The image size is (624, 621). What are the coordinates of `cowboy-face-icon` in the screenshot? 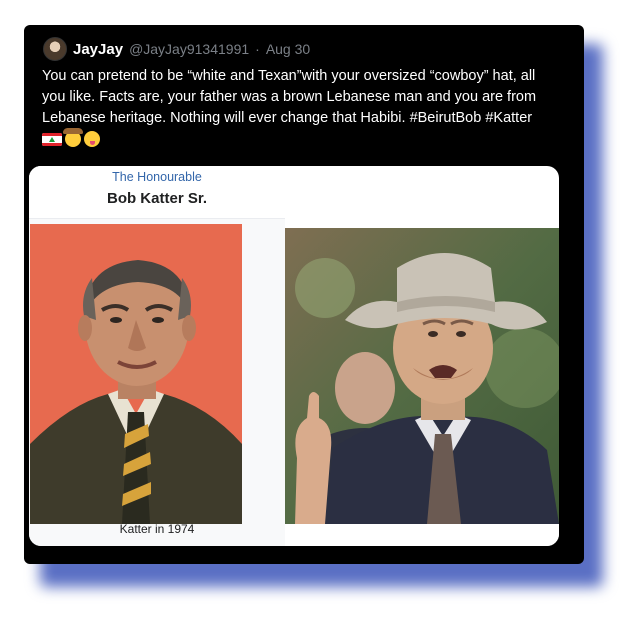 It's located at (73, 138).